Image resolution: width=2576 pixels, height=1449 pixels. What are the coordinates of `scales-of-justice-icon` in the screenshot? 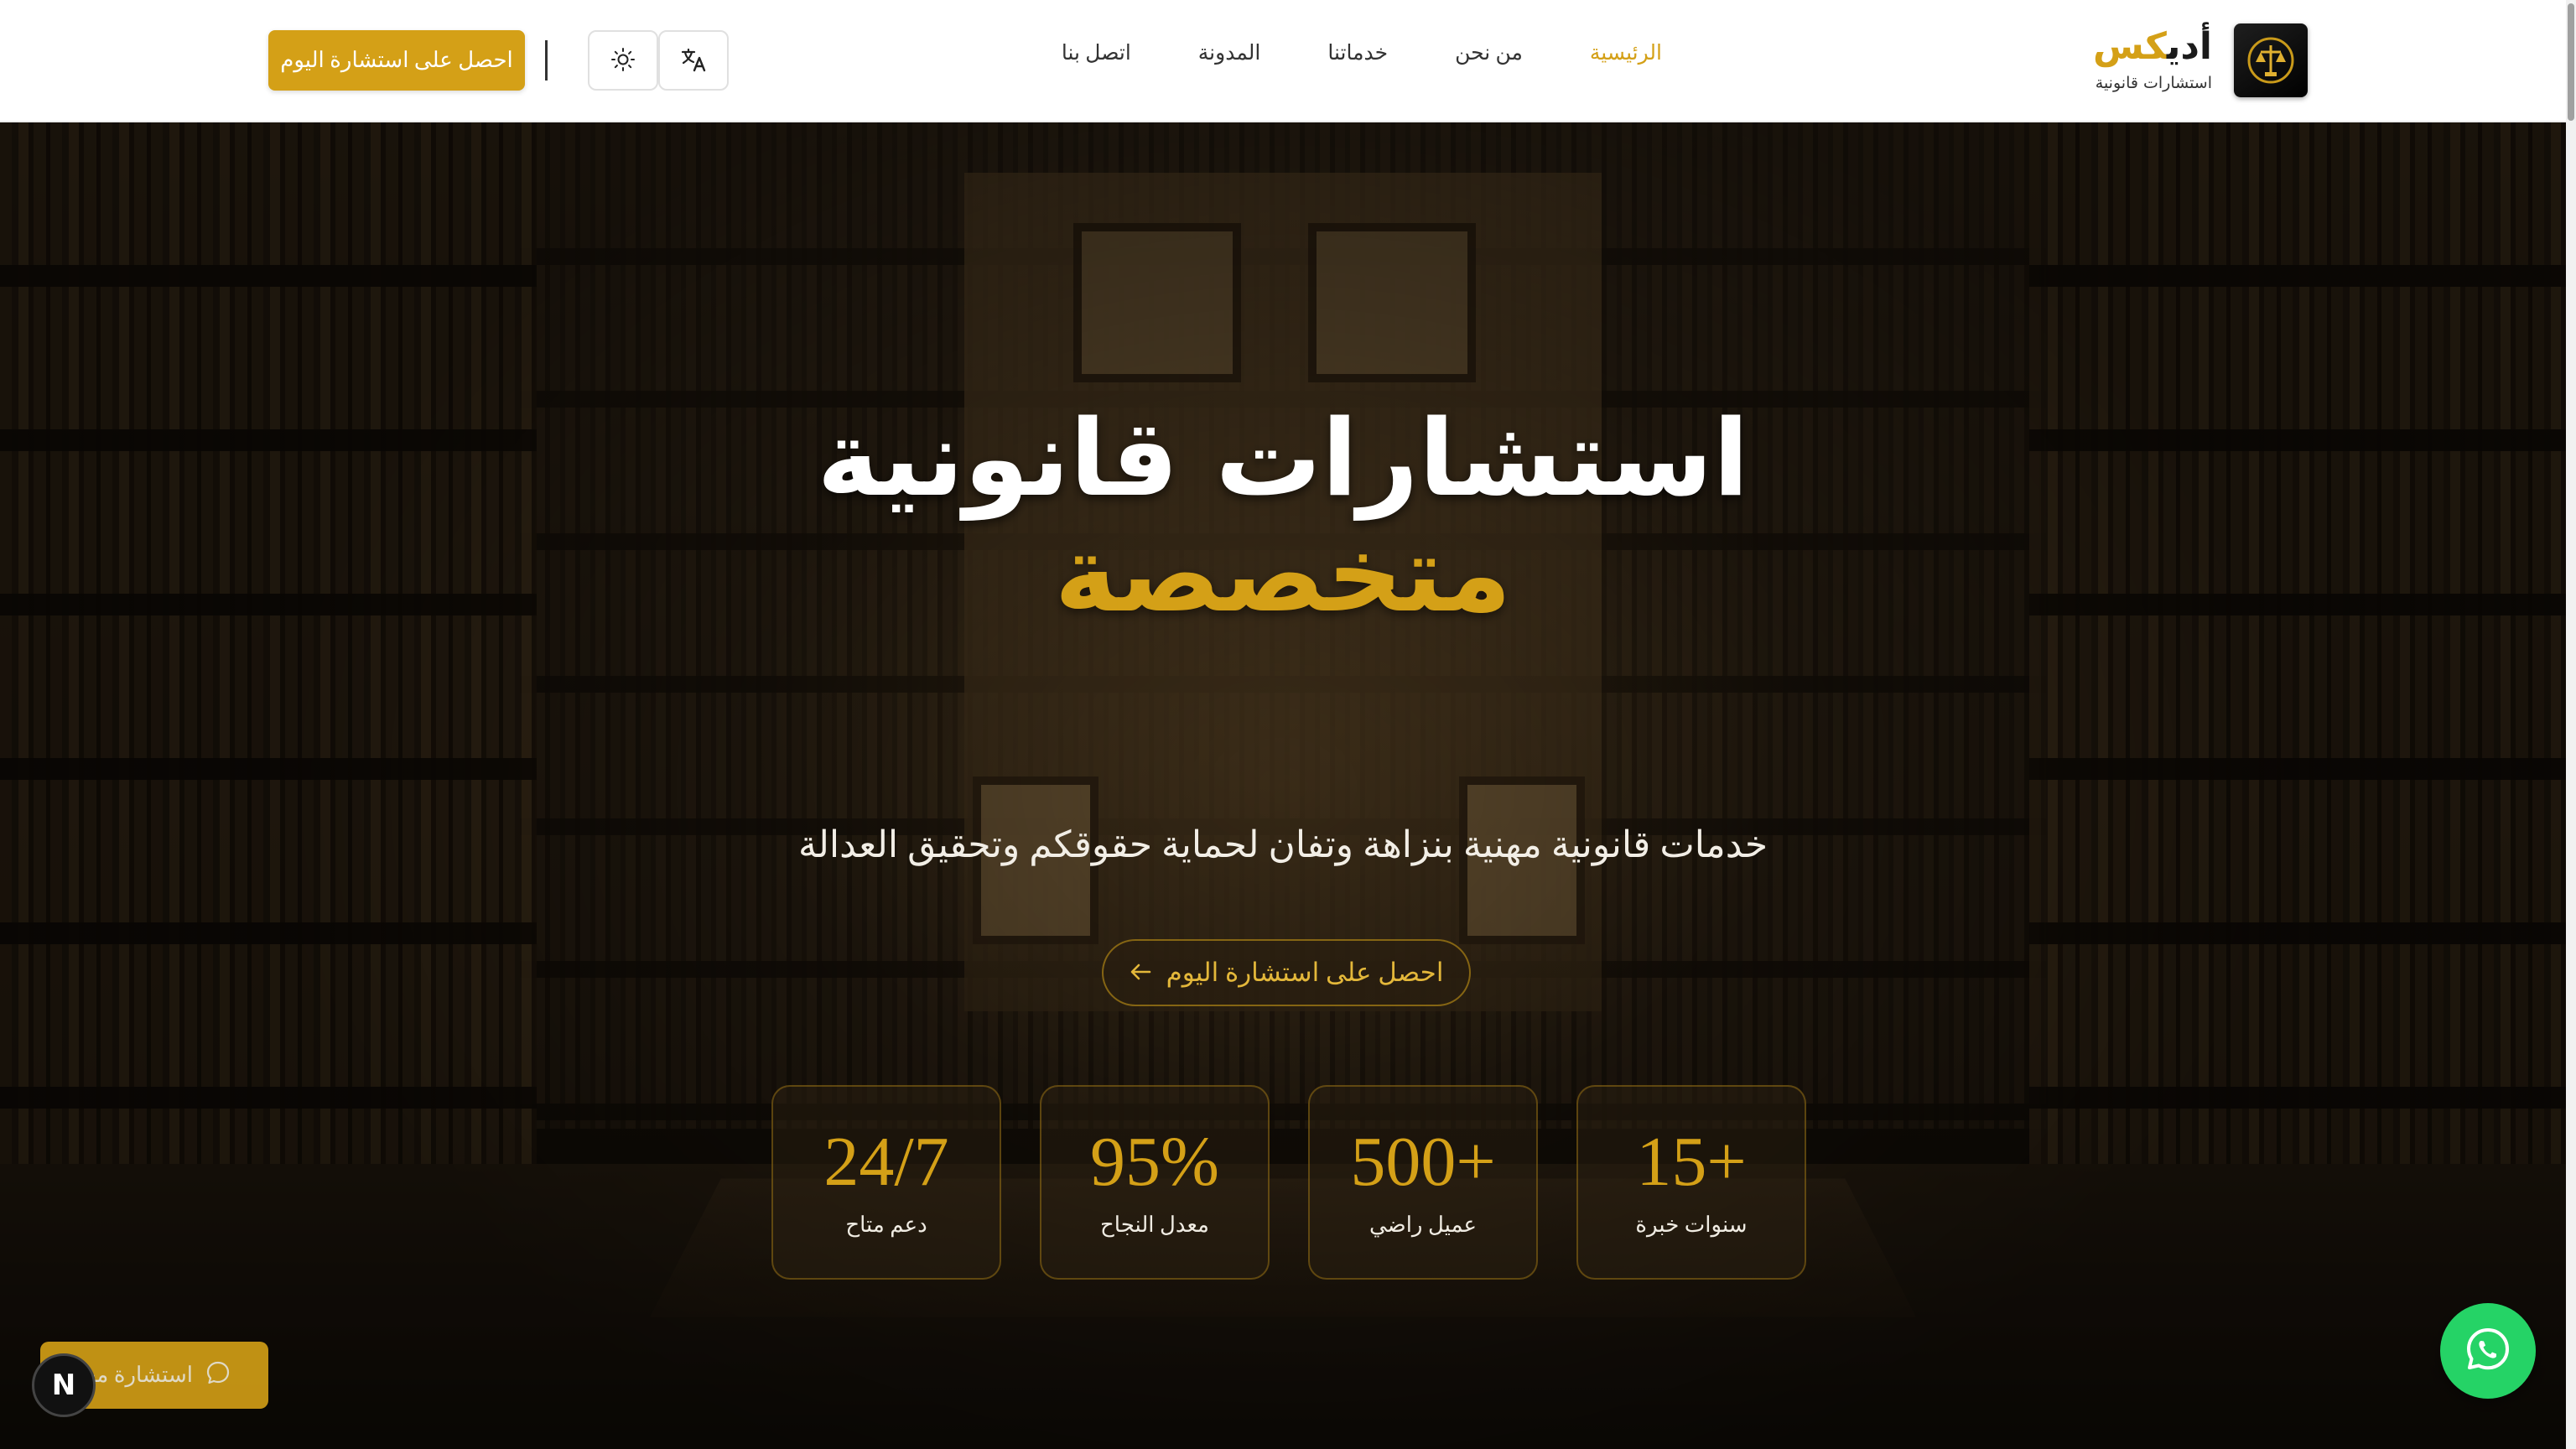 It's located at (2271, 60).